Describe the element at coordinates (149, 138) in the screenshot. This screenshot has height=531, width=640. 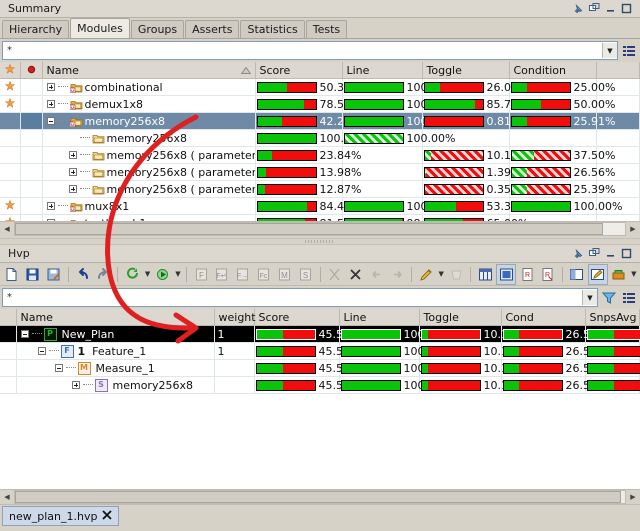
I see `row-name-cell: memory256x8` at that location.